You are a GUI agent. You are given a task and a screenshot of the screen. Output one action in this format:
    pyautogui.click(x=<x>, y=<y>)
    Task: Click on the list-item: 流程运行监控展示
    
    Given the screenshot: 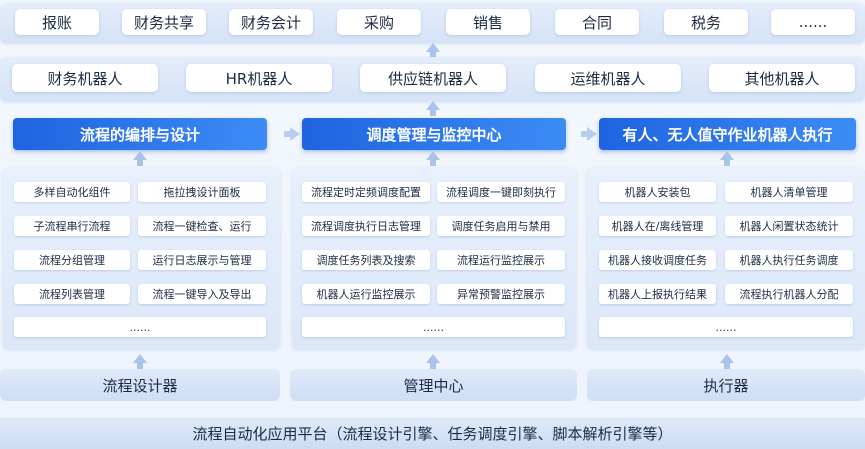 What is the action you would take?
    pyautogui.click(x=501, y=260)
    